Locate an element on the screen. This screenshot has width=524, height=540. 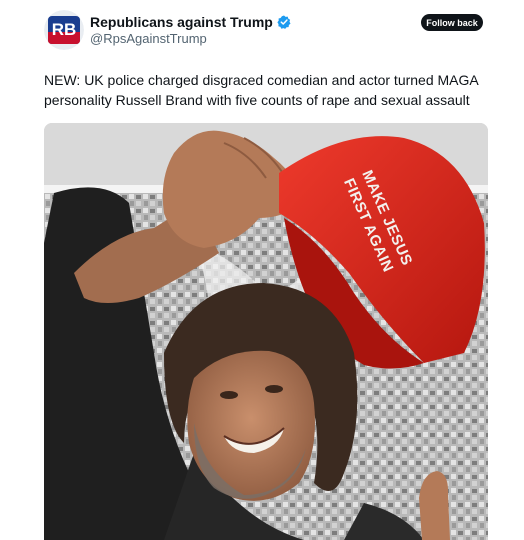
display-name: Republicans against Trump is located at coordinates (181, 22).